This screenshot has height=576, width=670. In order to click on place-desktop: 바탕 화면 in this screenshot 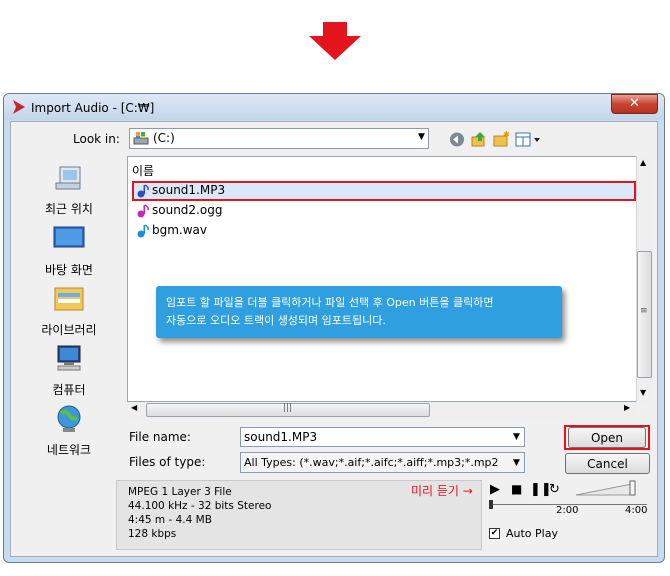, I will do `click(69, 251)`.